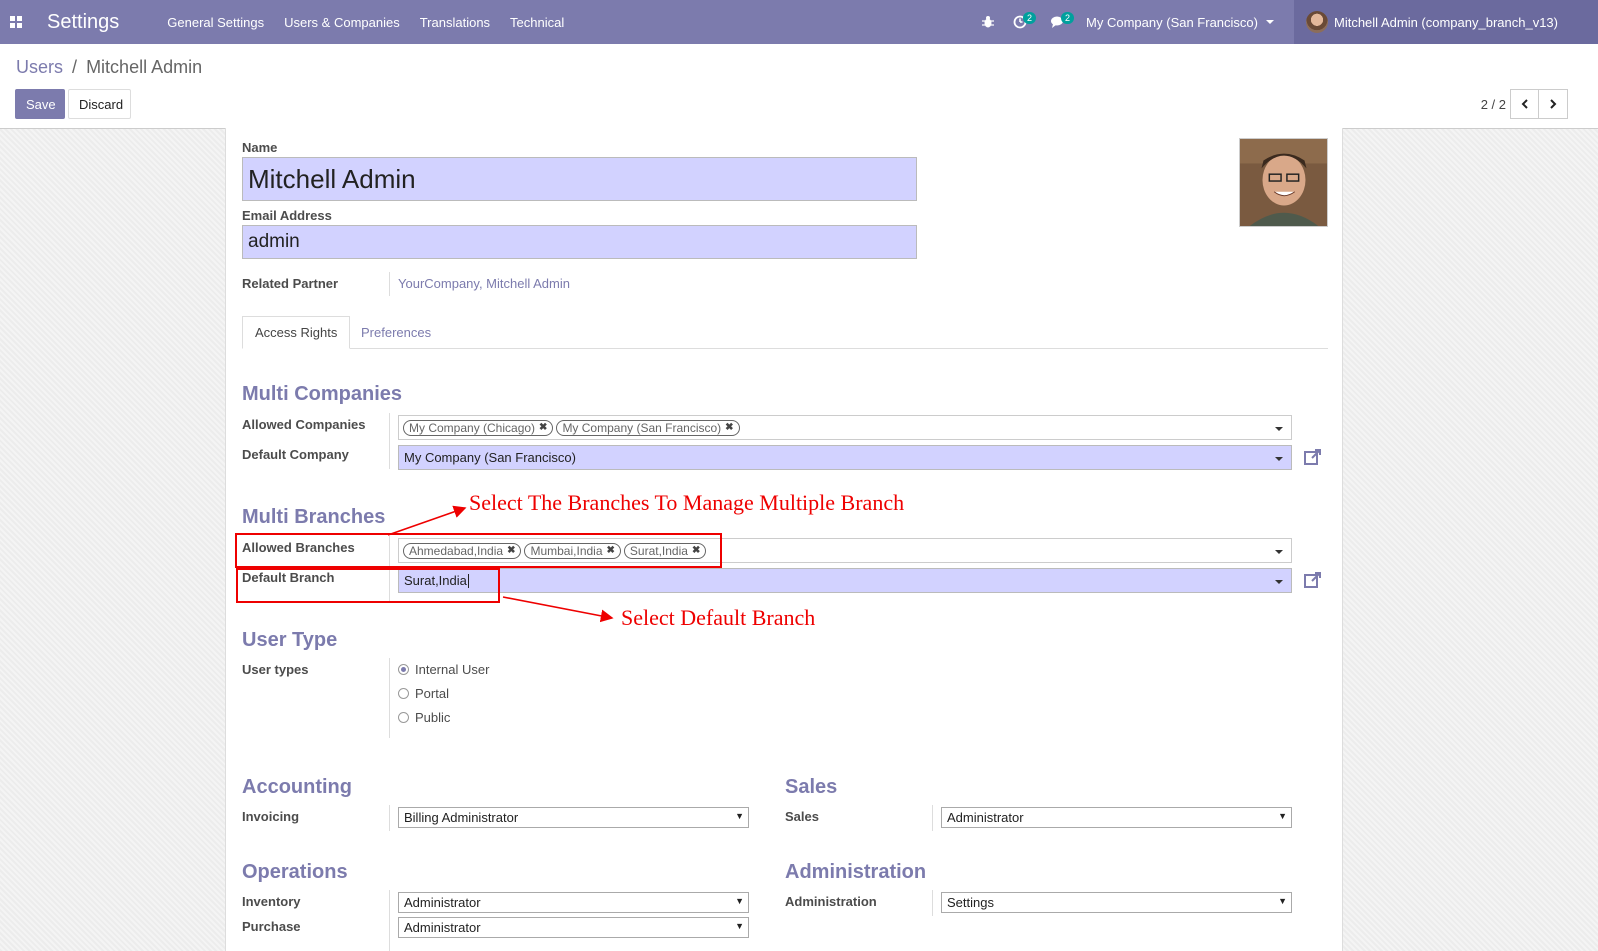  I want to click on tab-access-rights: Access Rights, so click(296, 332).